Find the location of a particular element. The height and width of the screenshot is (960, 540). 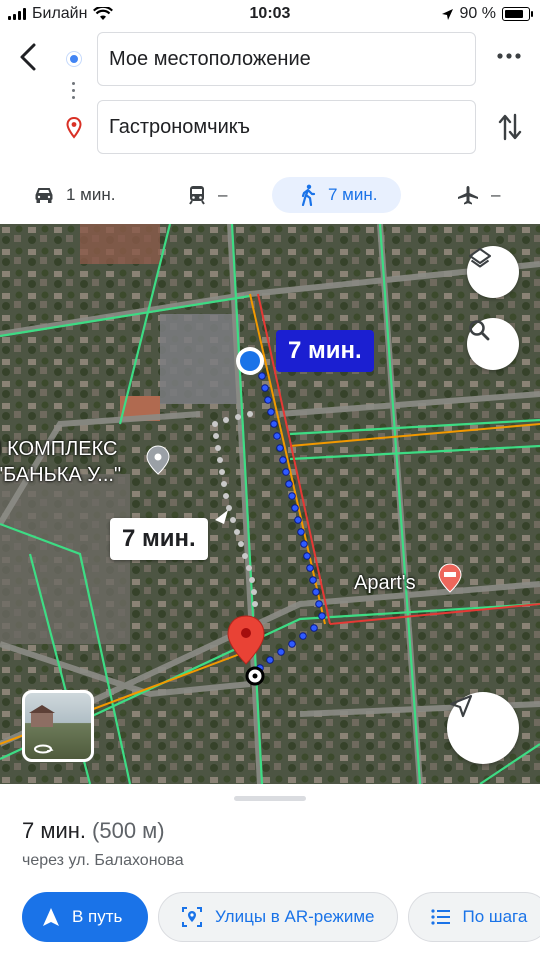

start-button-label: В путь is located at coordinates (97, 916).